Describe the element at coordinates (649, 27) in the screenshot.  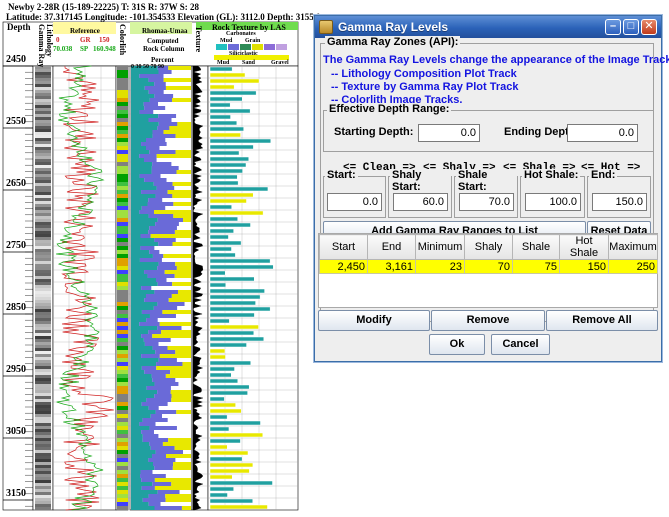
I see `close-icon: ✕` at that location.